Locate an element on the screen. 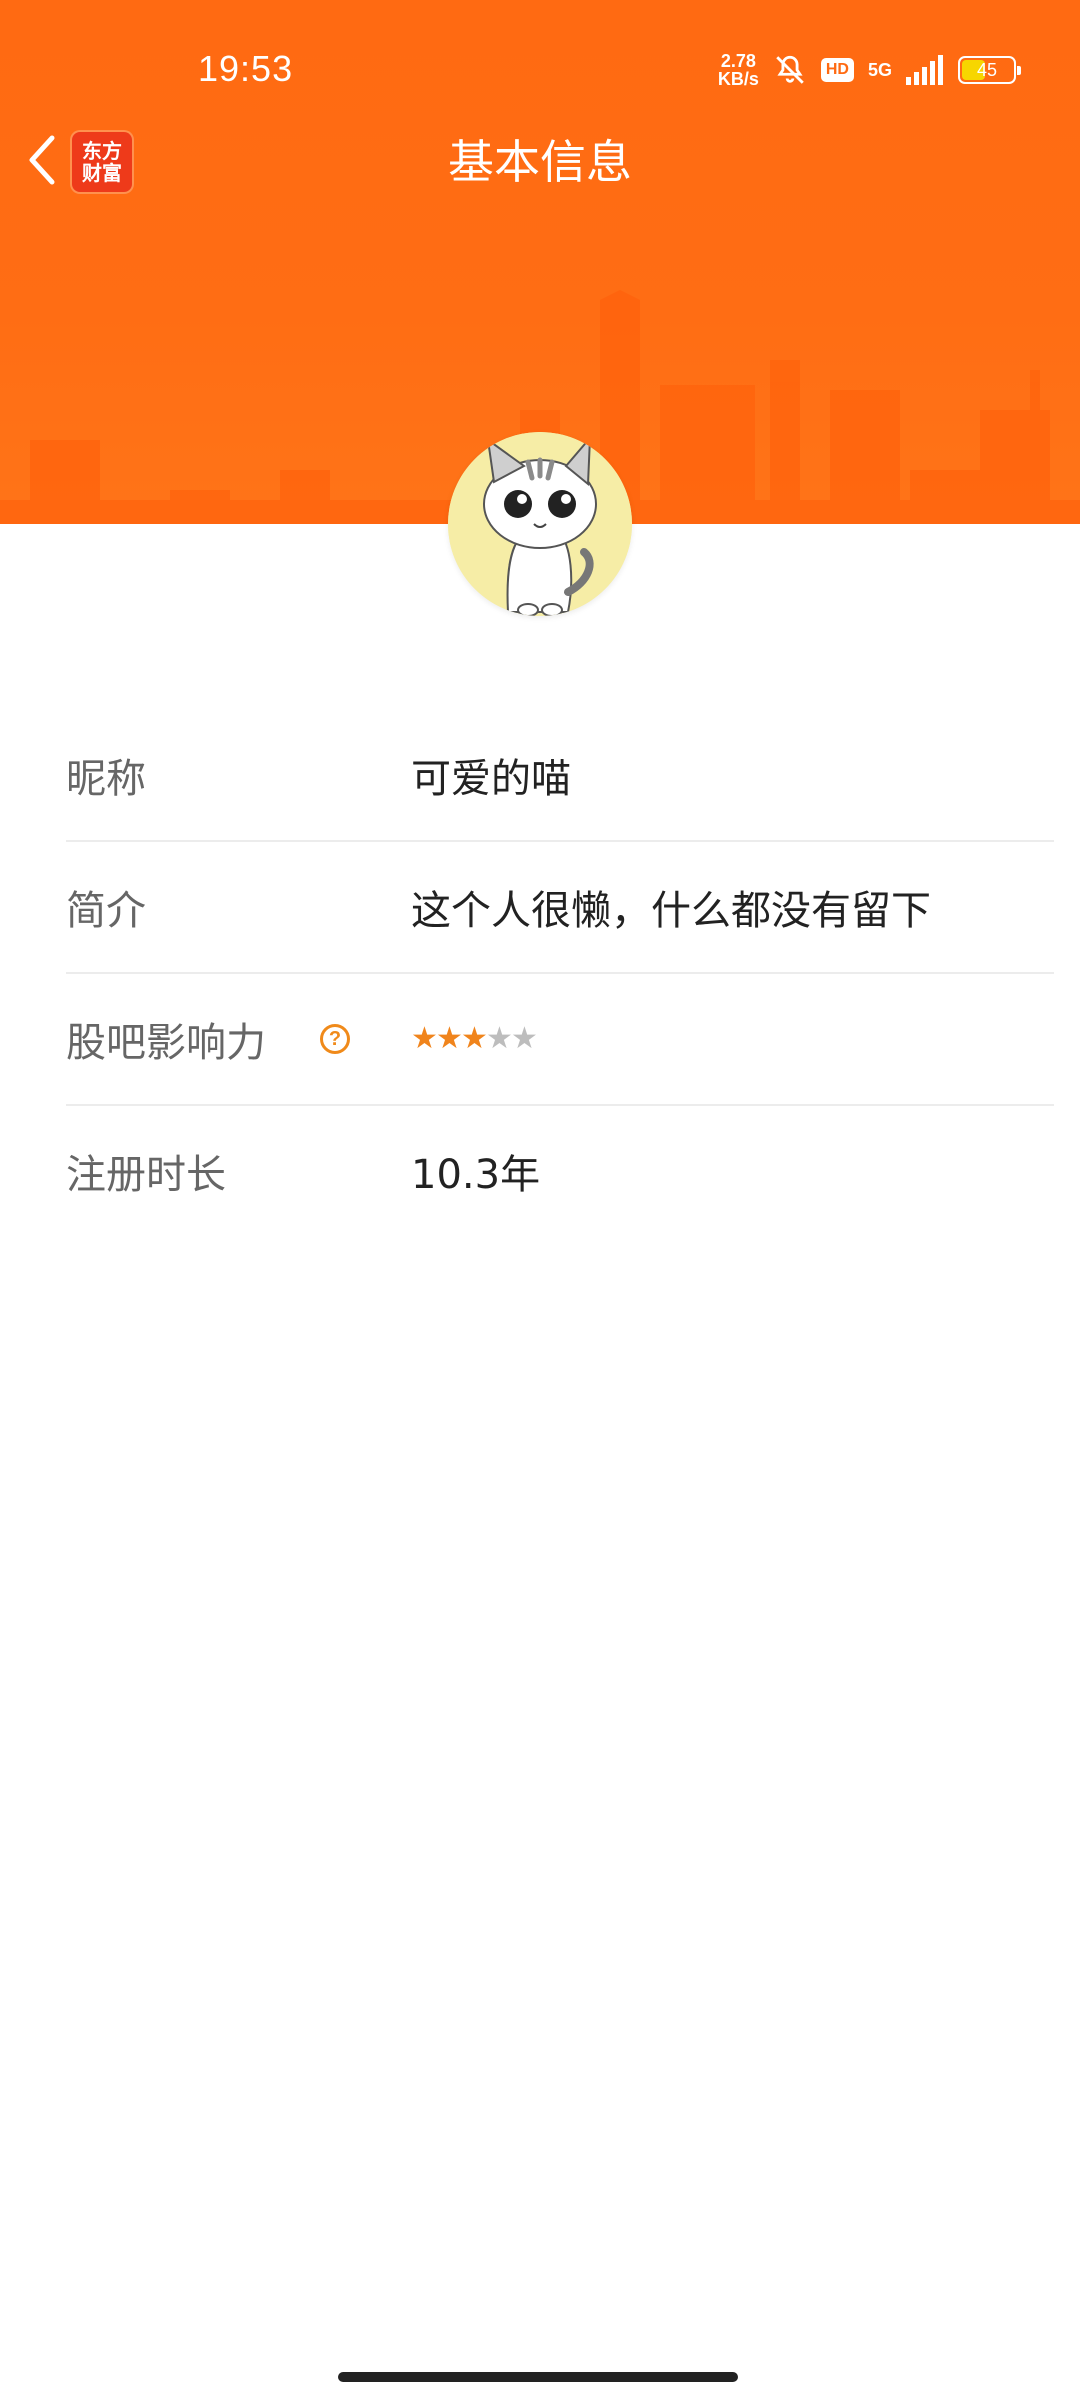 This screenshot has width=1080, height=2400. influence-star-rating: ★ ★ ★ ★ ★ is located at coordinates (474, 1038).